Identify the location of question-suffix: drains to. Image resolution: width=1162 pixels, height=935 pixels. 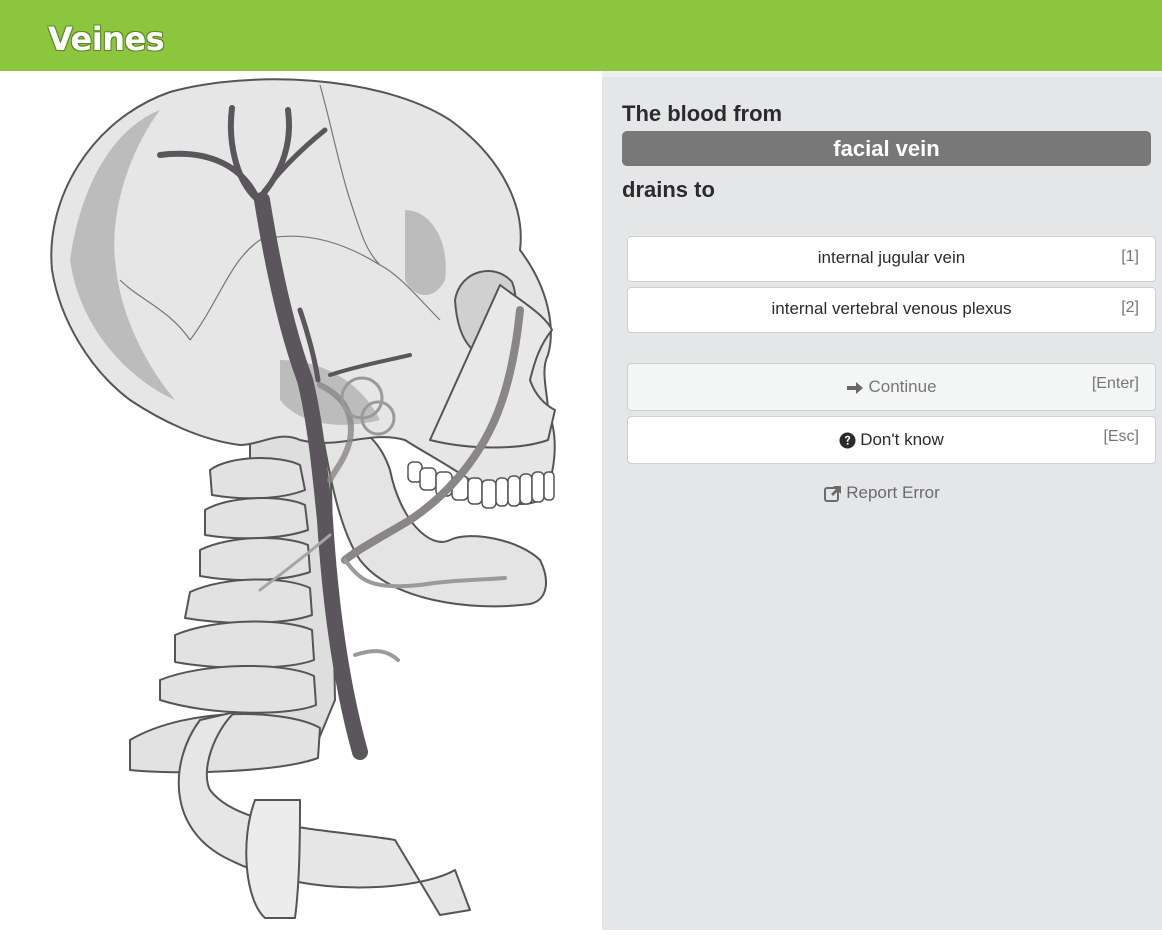
(668, 189).